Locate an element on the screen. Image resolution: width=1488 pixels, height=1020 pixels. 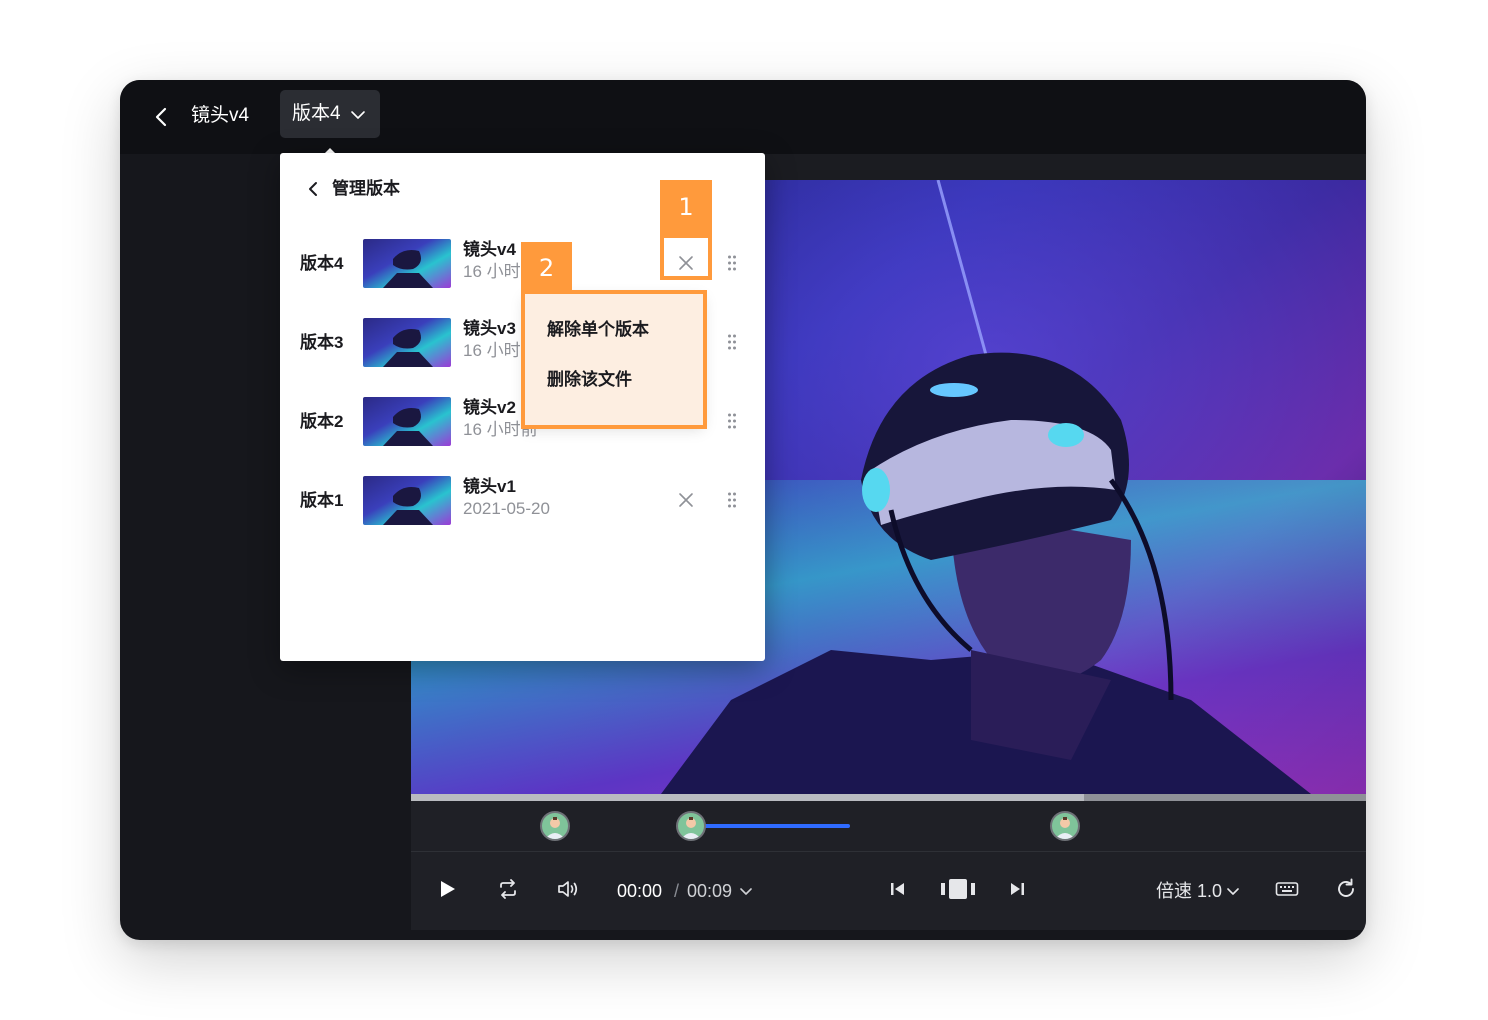
playback-progress-fill is located at coordinates (748, 797).